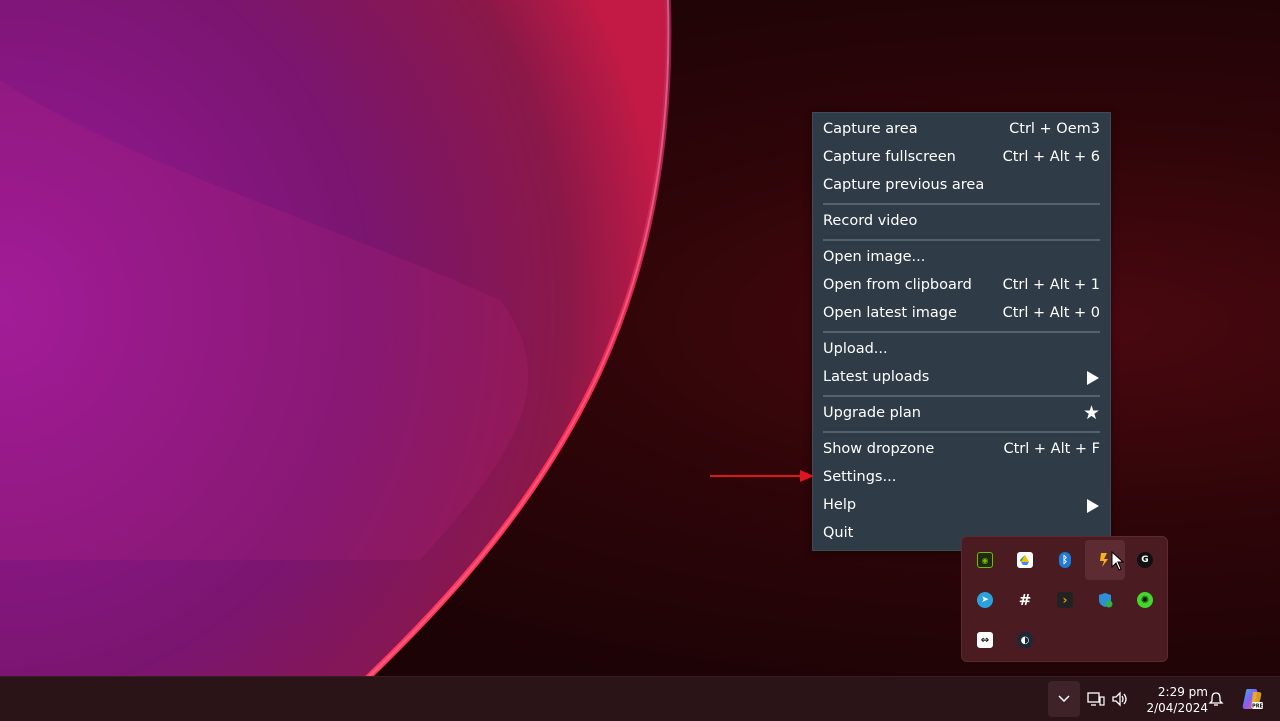  What do you see at coordinates (1051, 313) in the screenshot?
I see `menu-item-shortcut: Ctrl + Alt + 0` at bounding box center [1051, 313].